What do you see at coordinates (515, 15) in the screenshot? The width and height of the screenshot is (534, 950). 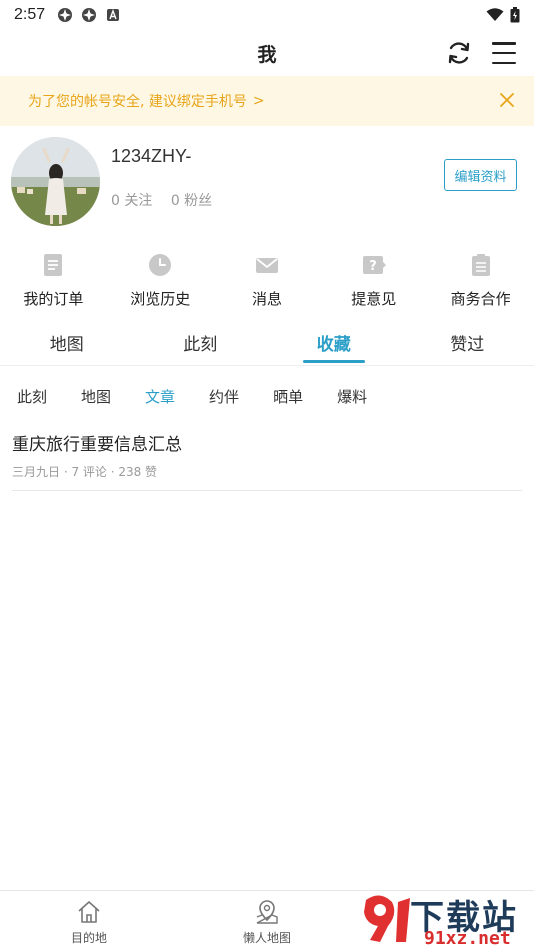 I see `battery-icon` at bounding box center [515, 15].